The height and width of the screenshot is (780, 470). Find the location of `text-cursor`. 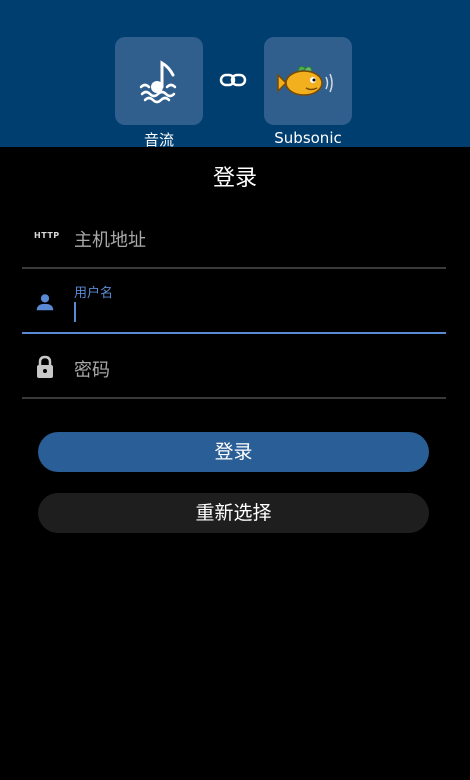

text-cursor is located at coordinates (75, 312).